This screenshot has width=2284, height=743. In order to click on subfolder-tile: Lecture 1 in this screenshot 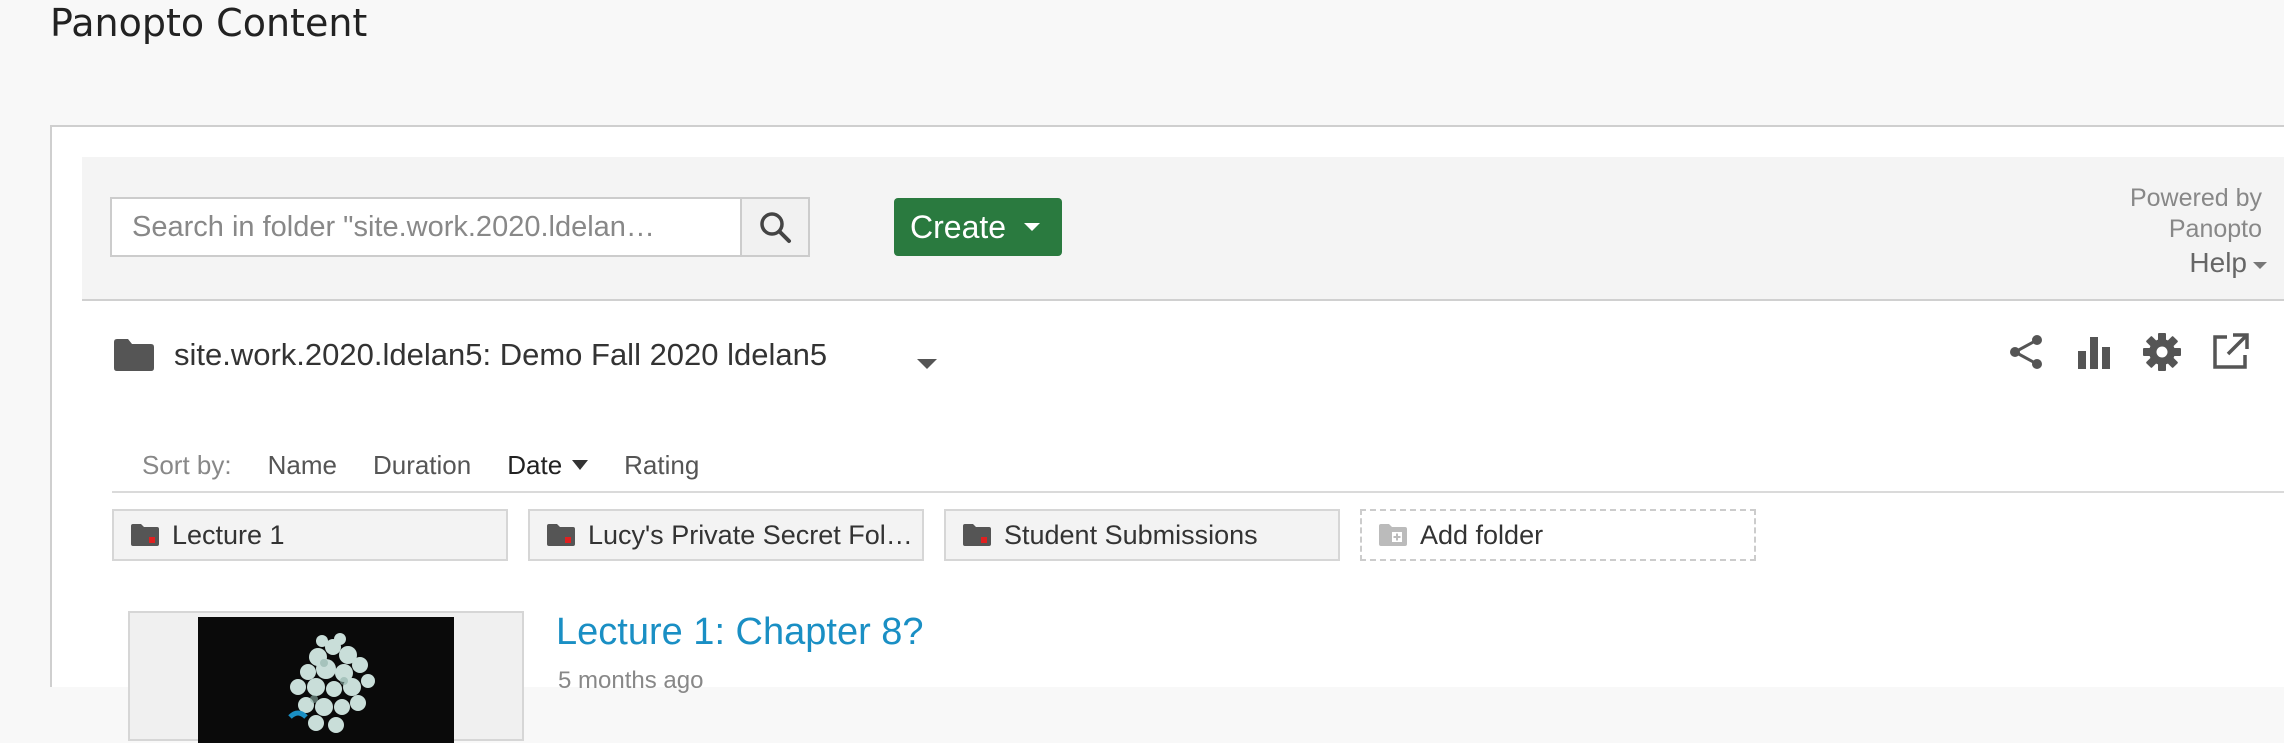, I will do `click(310, 535)`.